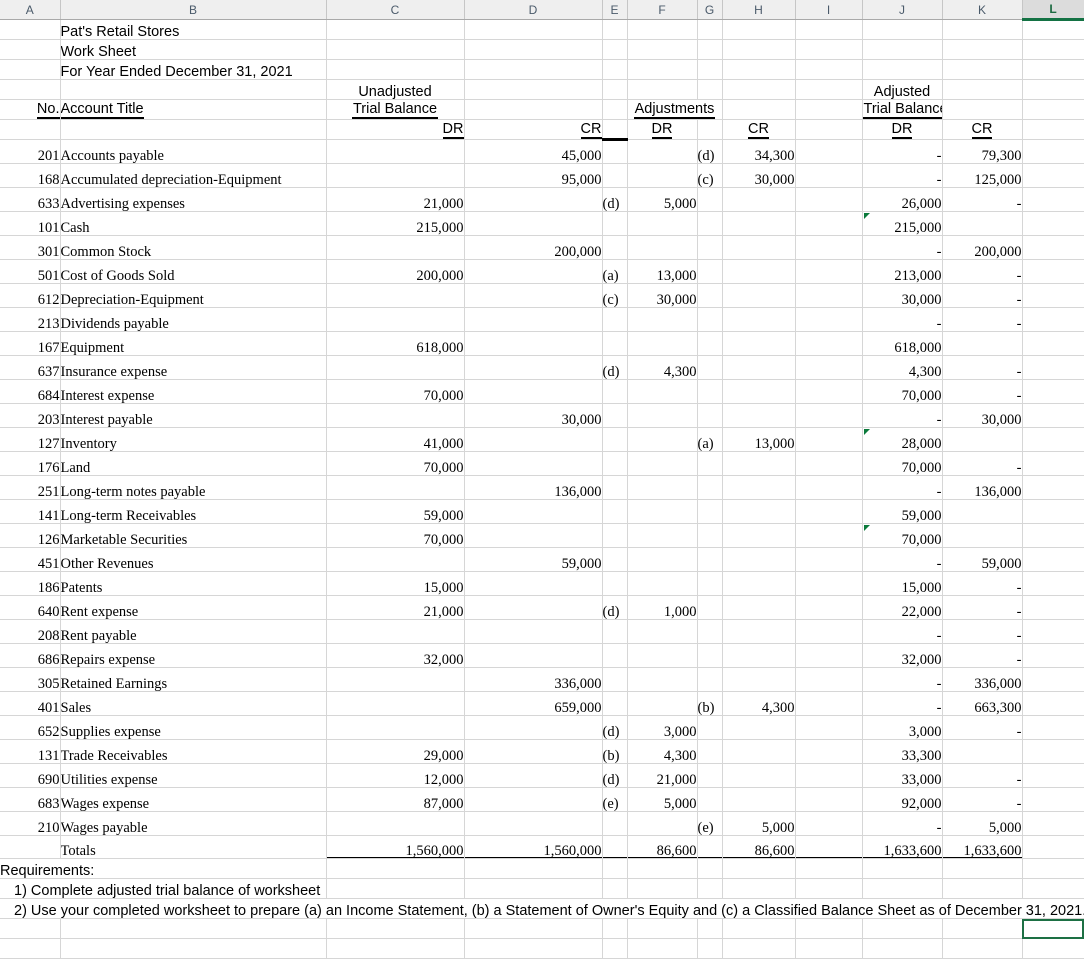  What do you see at coordinates (533, 247) in the screenshot?
I see `row-unadjusted-cr: 200,000` at bounding box center [533, 247].